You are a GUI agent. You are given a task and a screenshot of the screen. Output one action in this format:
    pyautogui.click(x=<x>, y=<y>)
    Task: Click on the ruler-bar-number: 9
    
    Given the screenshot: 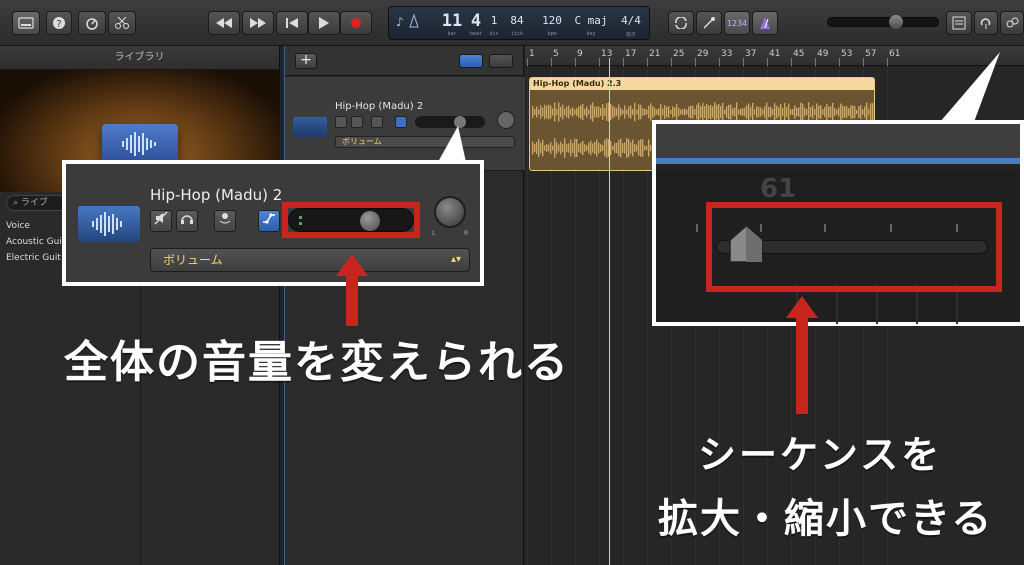 What is the action you would take?
    pyautogui.click(x=580, y=54)
    